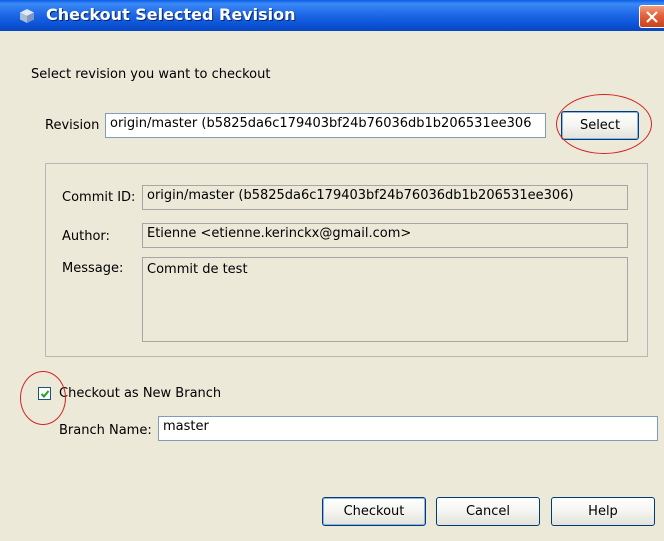 The width and height of the screenshot is (664, 541). Describe the element at coordinates (93, 268) in the screenshot. I see `message-label: Message:` at that location.